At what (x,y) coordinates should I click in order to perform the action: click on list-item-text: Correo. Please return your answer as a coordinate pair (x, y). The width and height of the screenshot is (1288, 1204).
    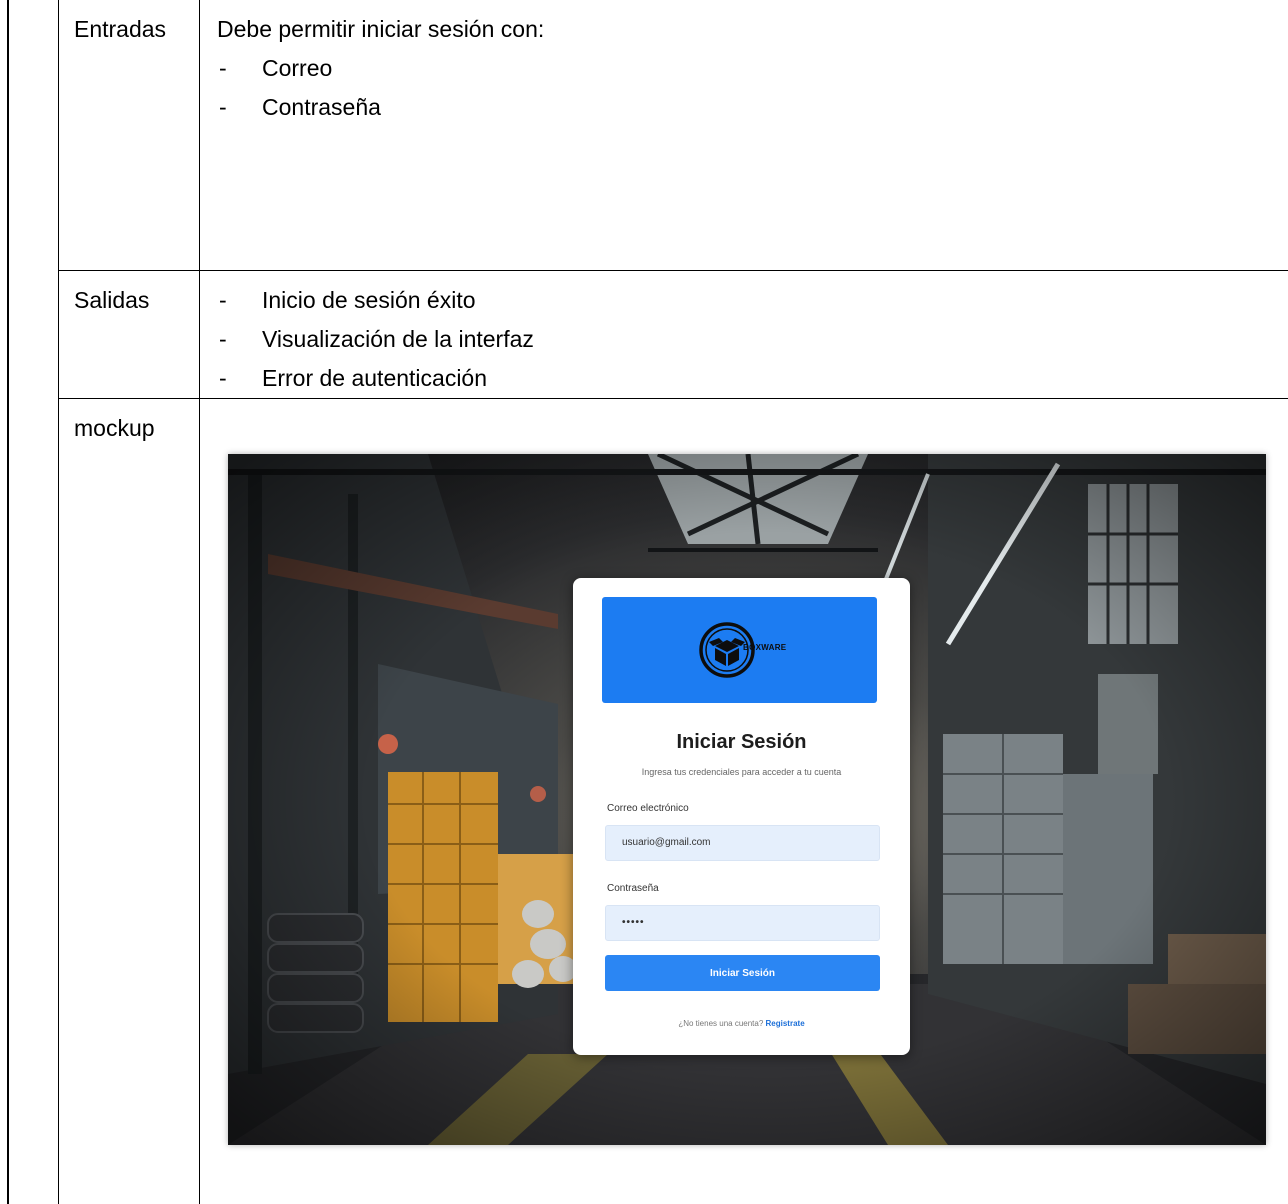
    Looking at the image, I should click on (297, 68).